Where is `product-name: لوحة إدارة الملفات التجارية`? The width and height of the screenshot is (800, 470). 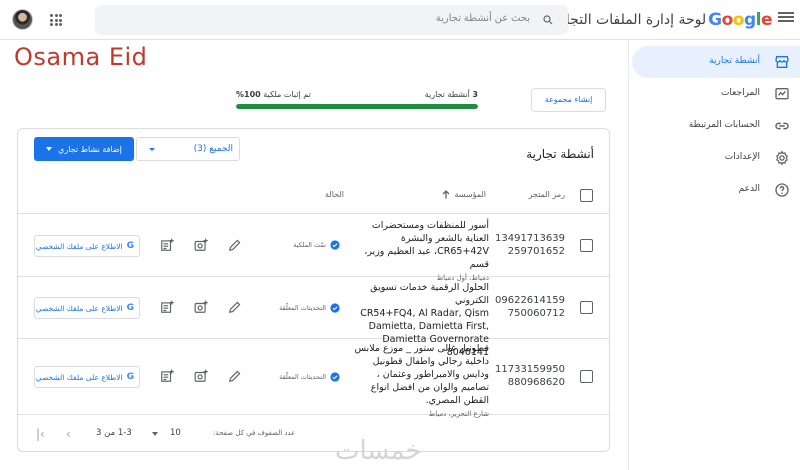
product-name: لوحة إدارة الملفات التجارية is located at coordinates (627, 20).